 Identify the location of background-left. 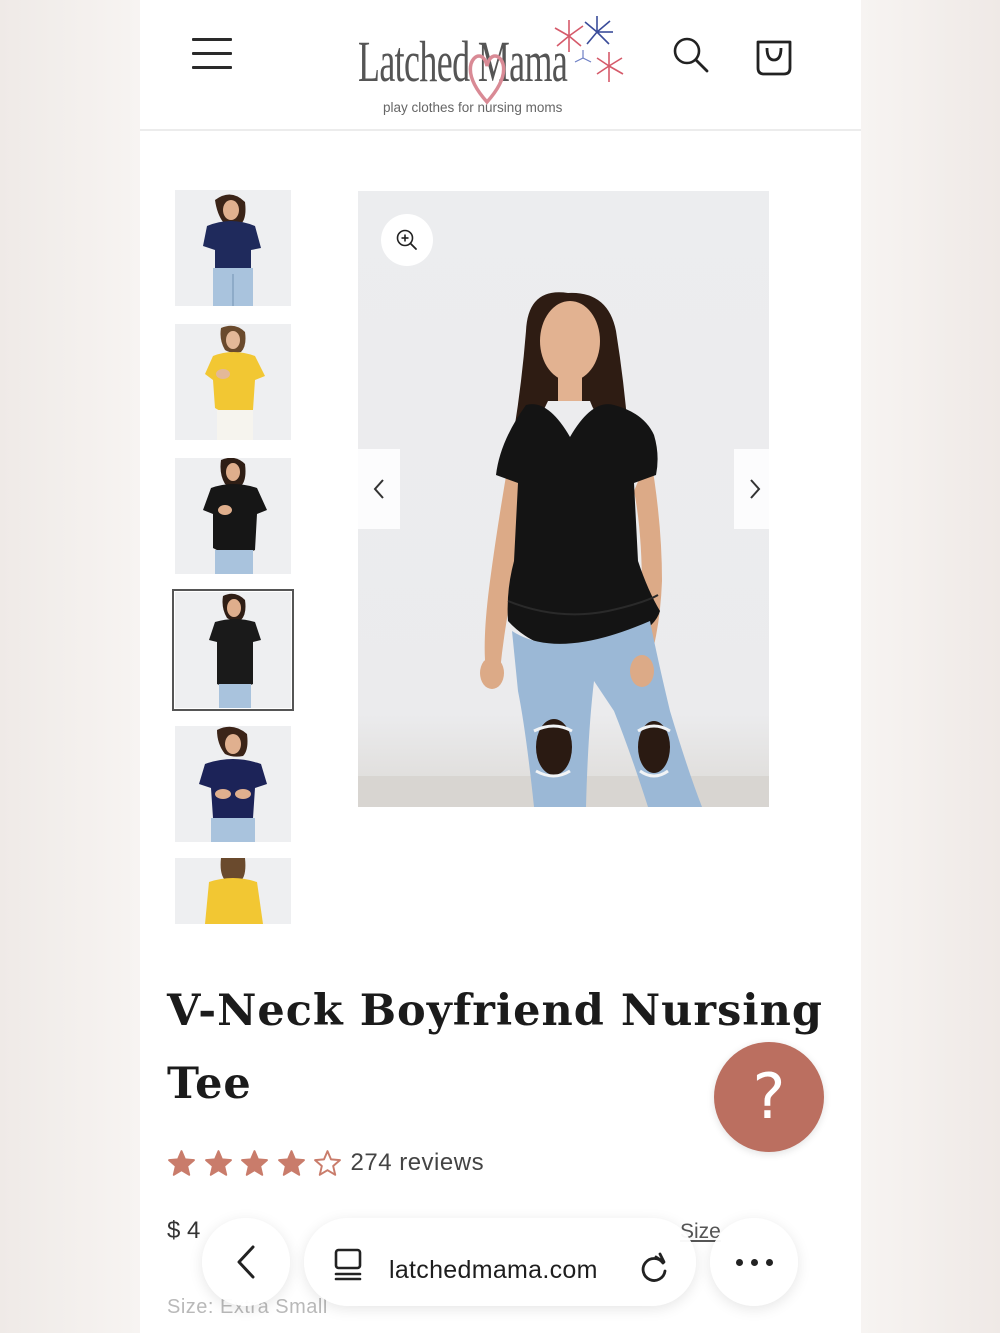
(70, 666).